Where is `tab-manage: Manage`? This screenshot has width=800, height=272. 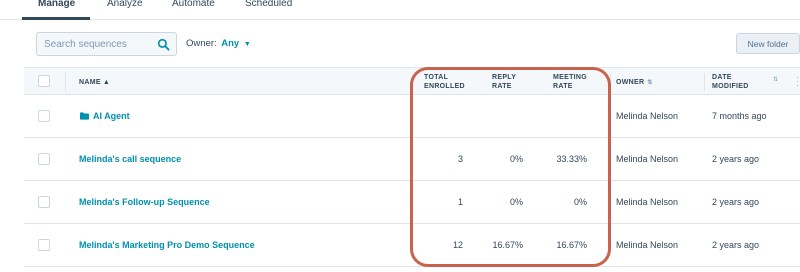 tab-manage: Manage is located at coordinates (56, 4).